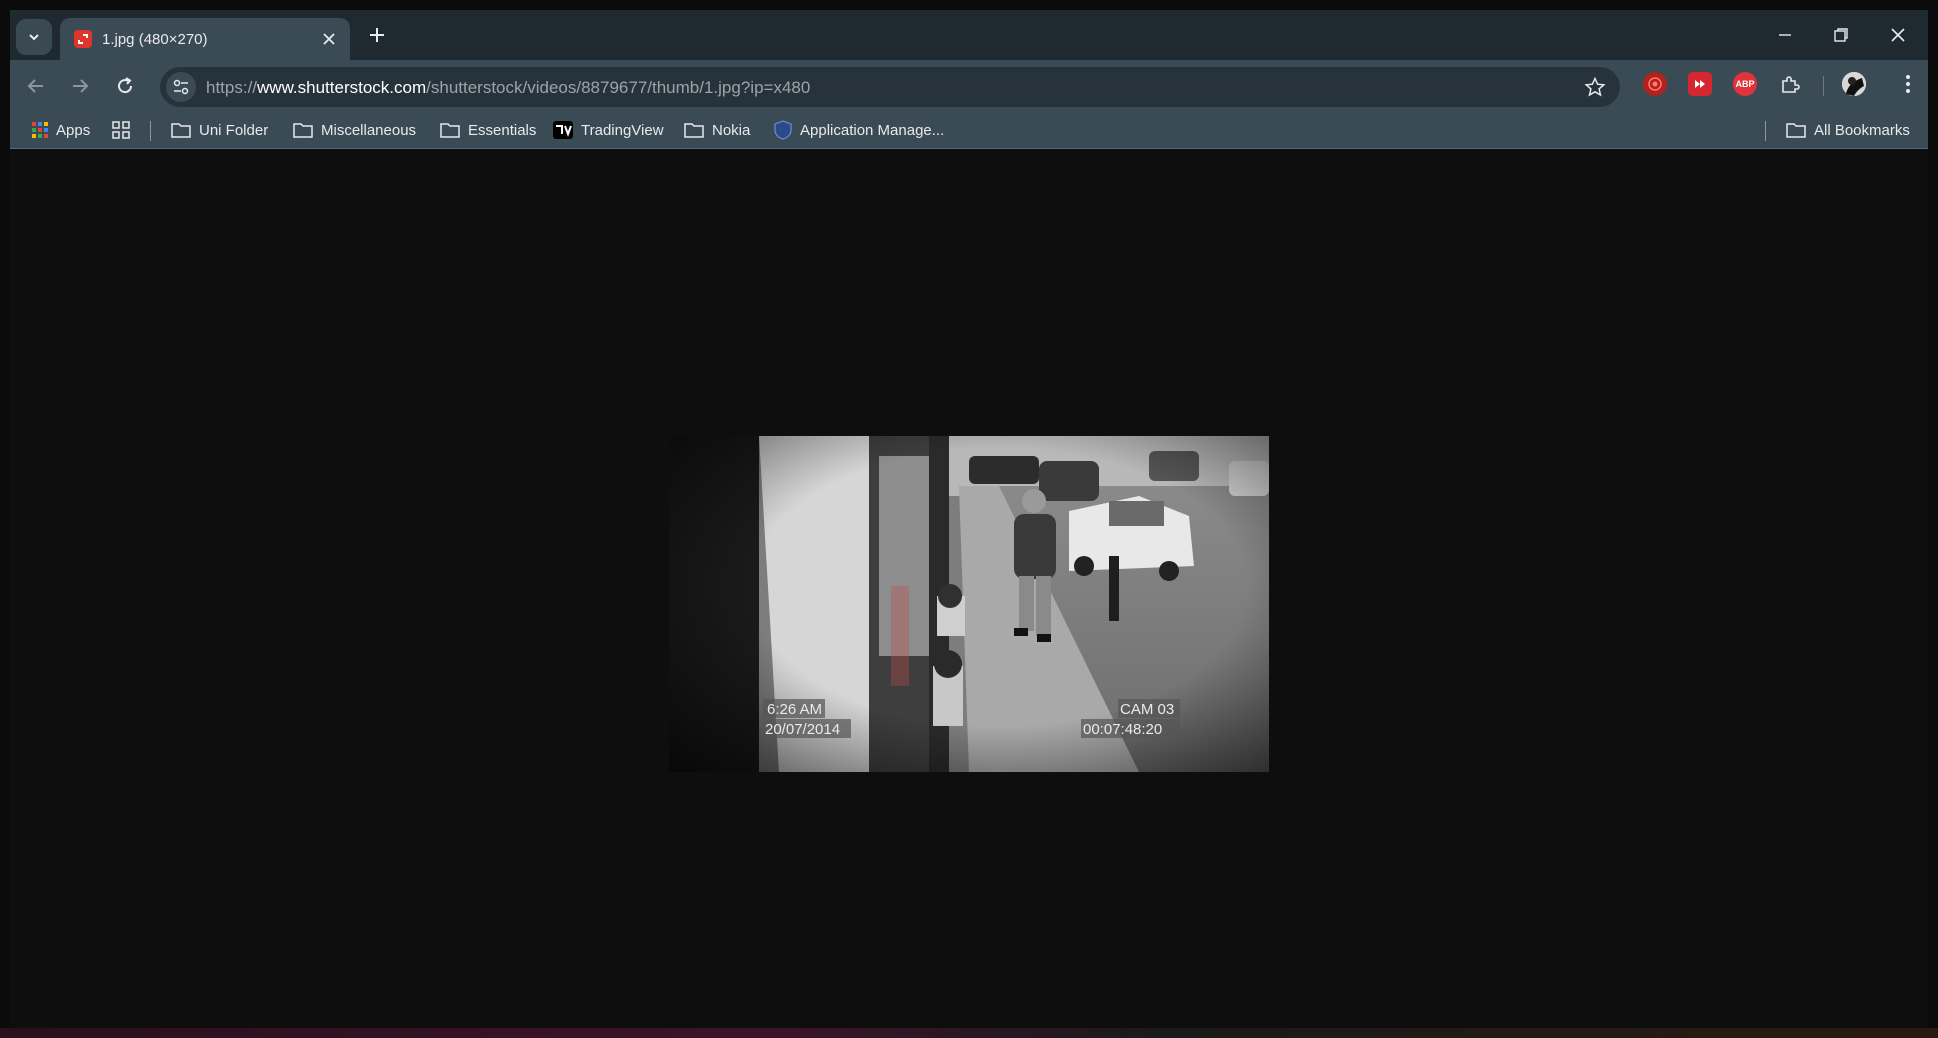 The height and width of the screenshot is (1038, 1938). Describe the element at coordinates (1785, 35) in the screenshot. I see `minimize-icon` at that location.